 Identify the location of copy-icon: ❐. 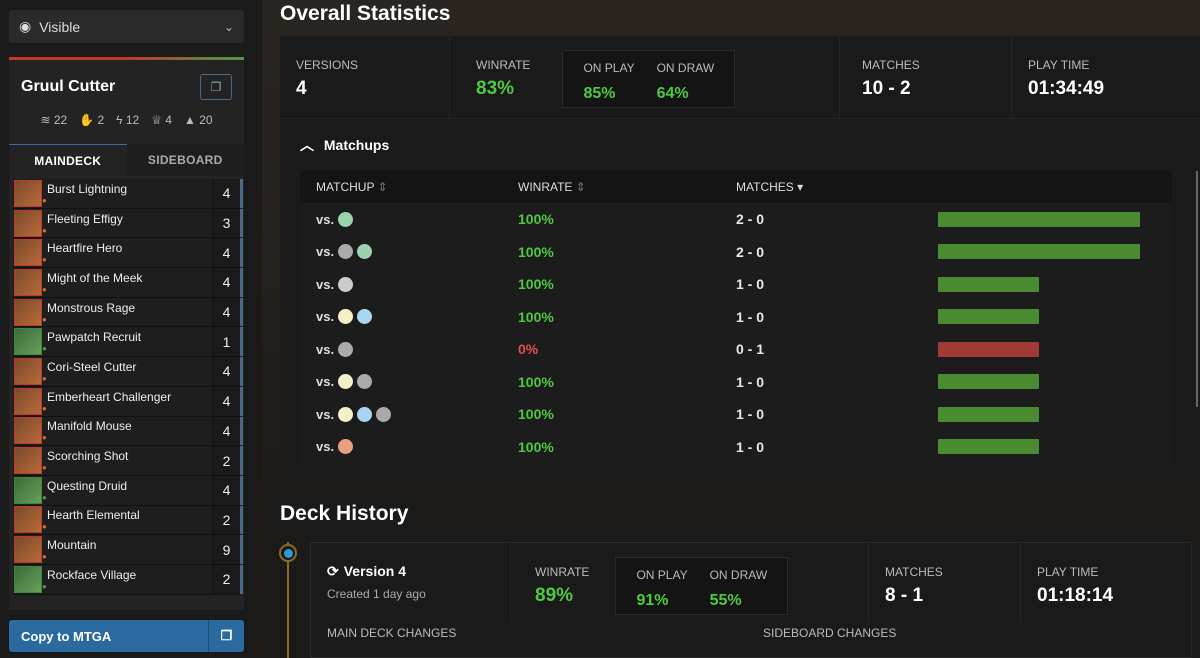
(216, 87).